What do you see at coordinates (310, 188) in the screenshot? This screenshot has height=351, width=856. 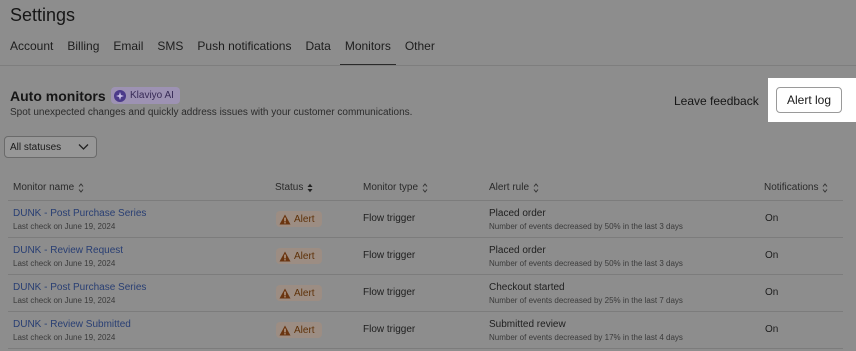 I see `sort-active-icon` at bounding box center [310, 188].